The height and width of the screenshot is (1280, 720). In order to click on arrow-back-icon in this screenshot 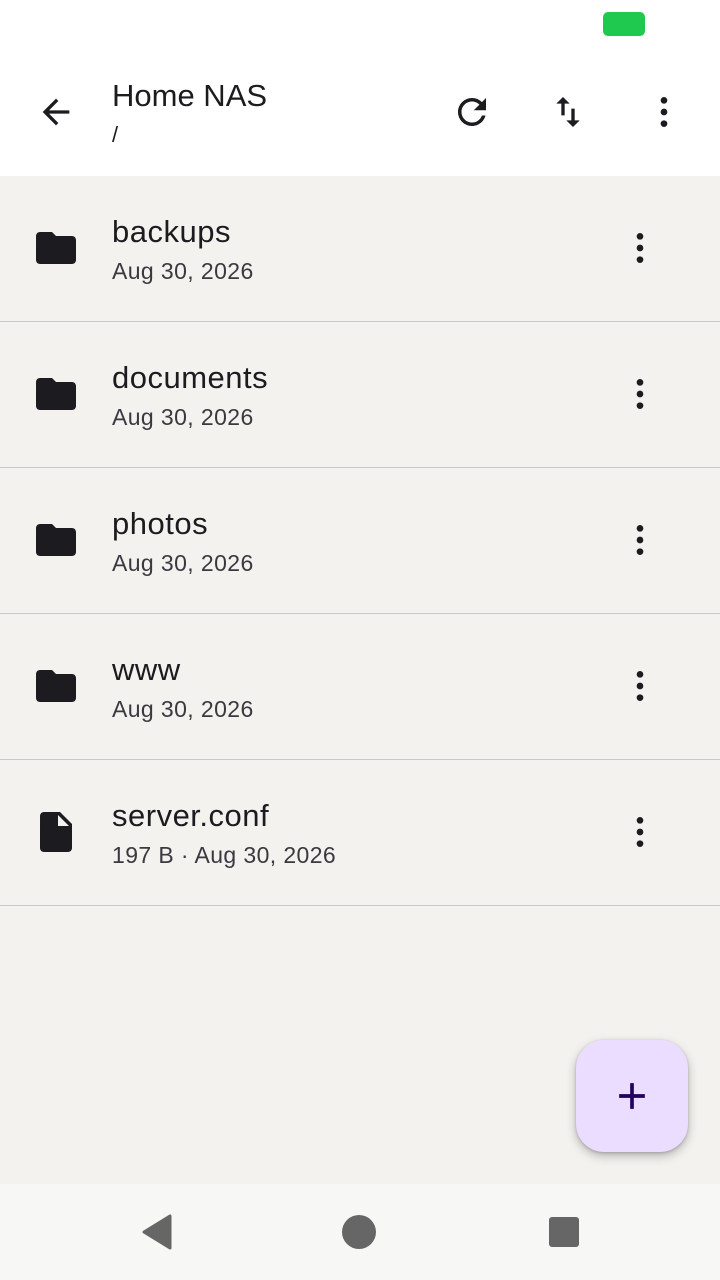, I will do `click(56, 112)`.